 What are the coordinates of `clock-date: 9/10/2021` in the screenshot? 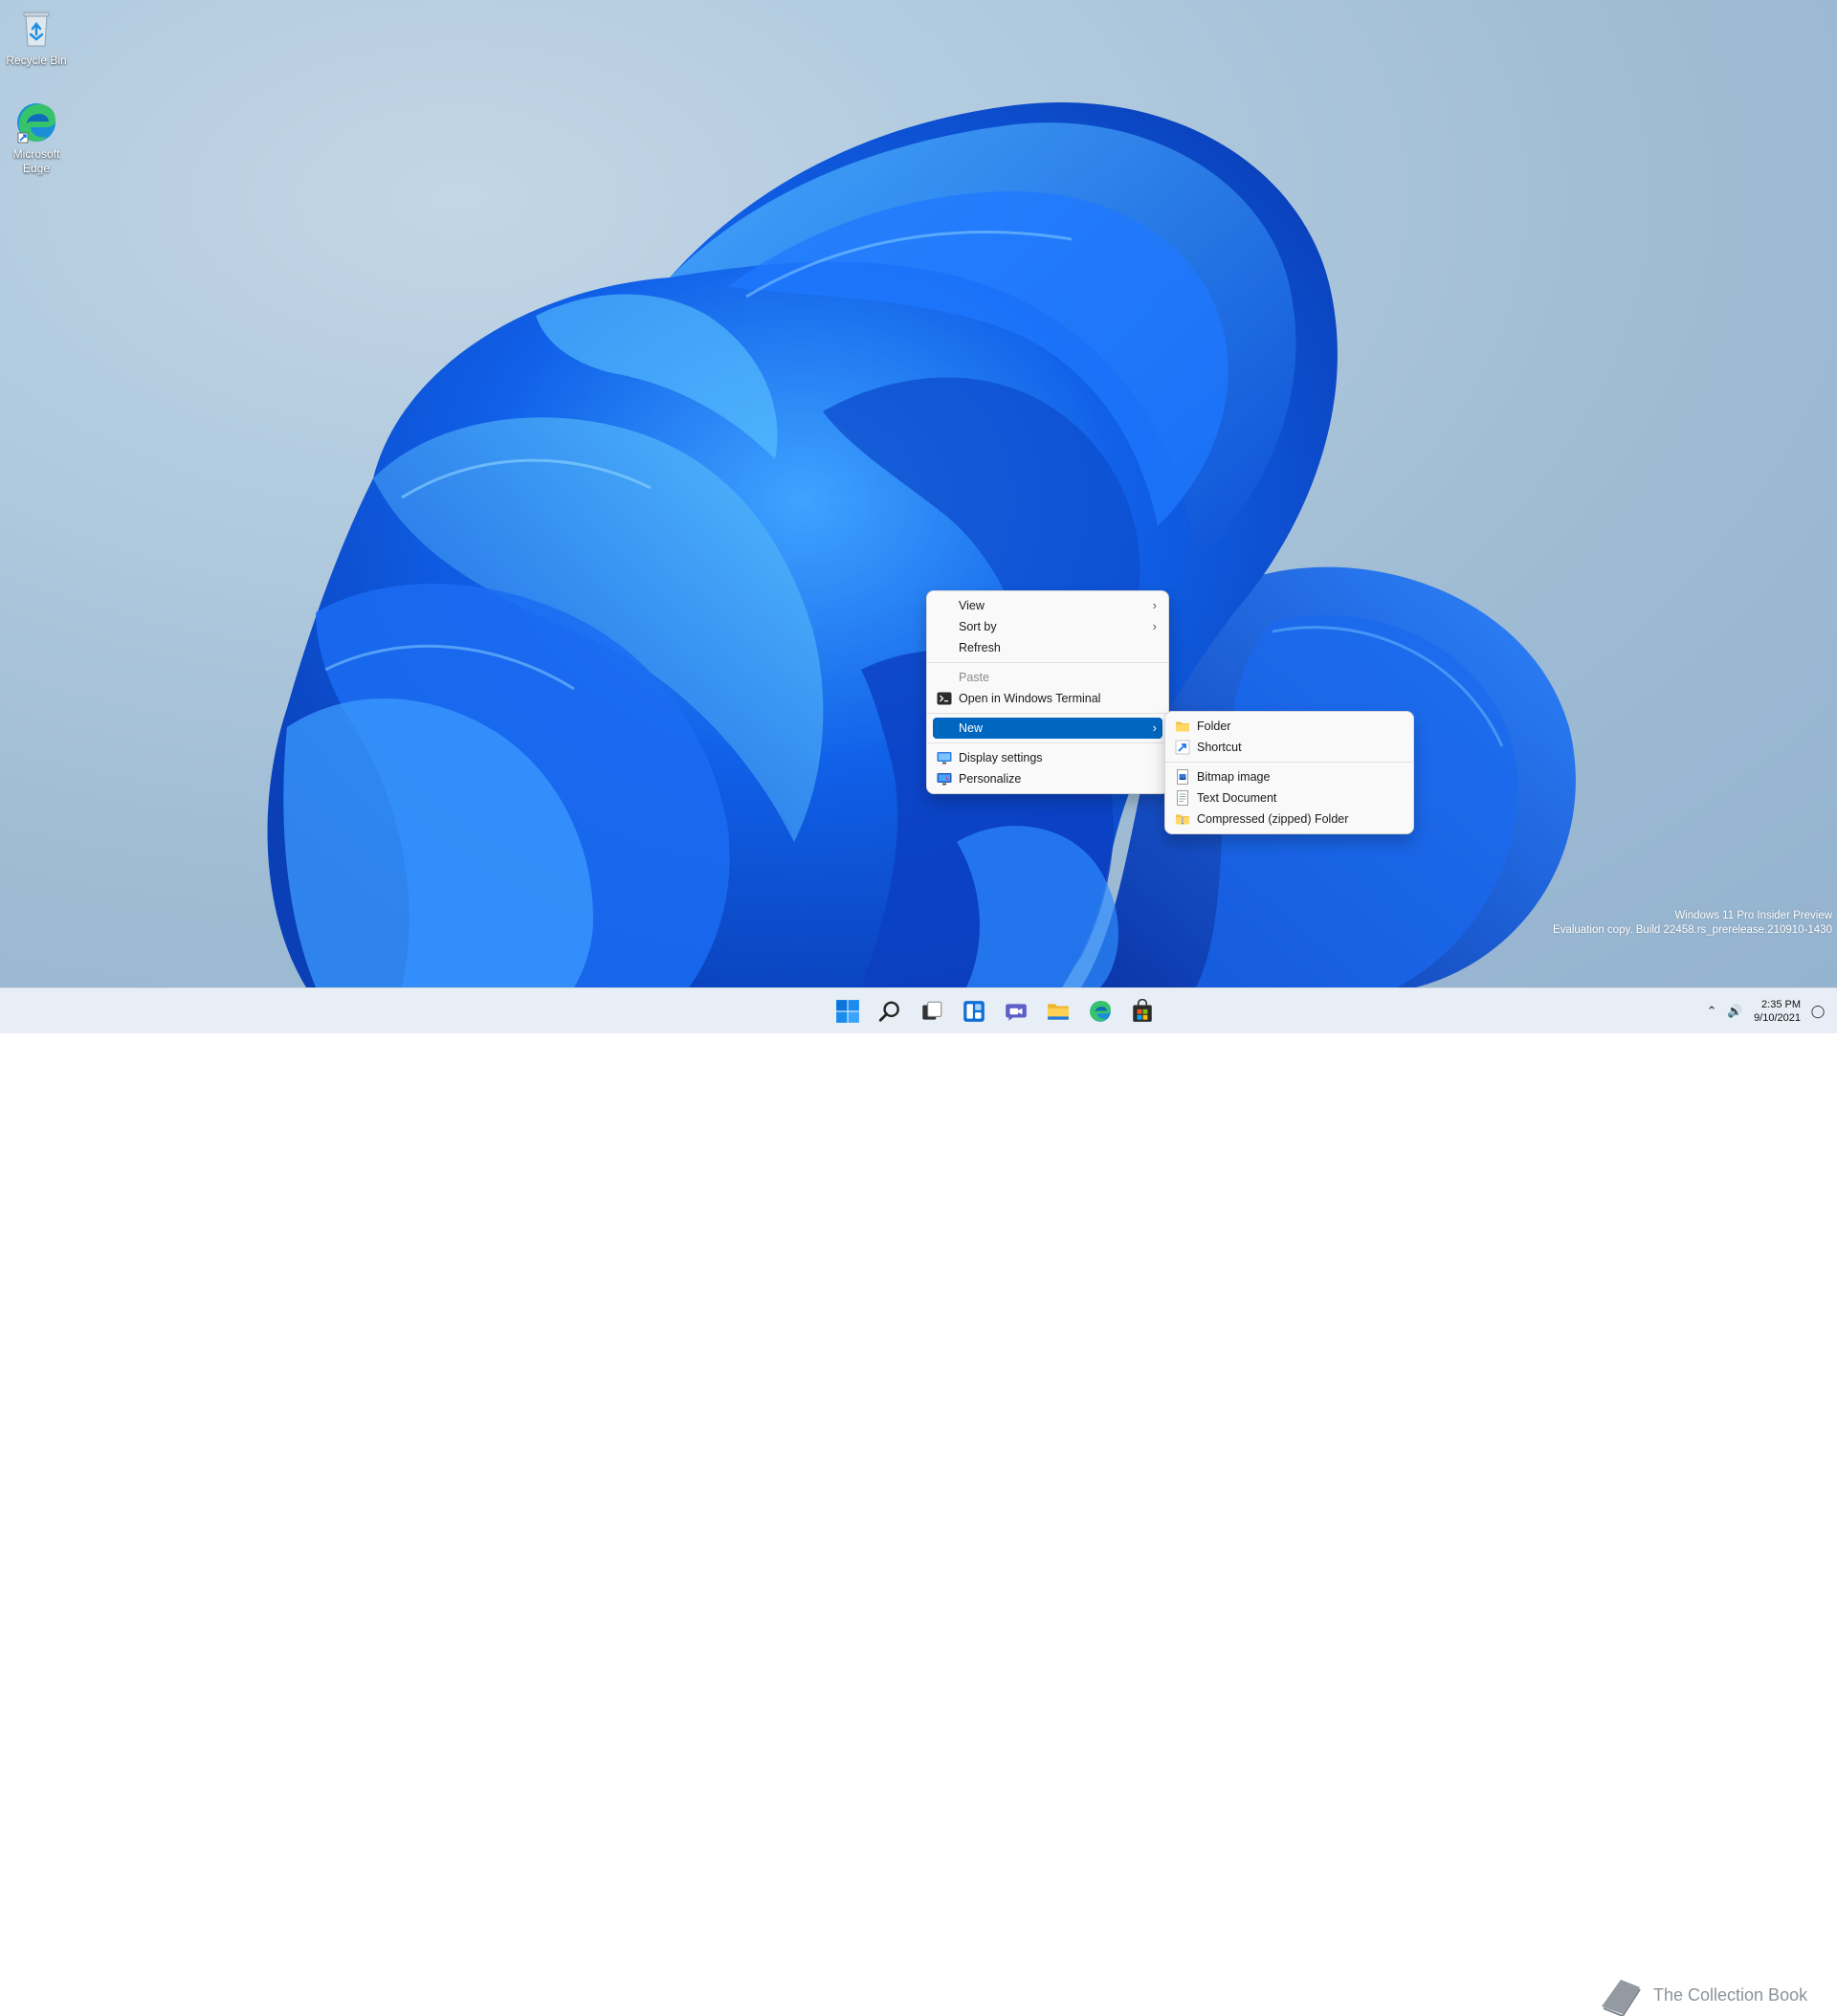 It's located at (1777, 1018).